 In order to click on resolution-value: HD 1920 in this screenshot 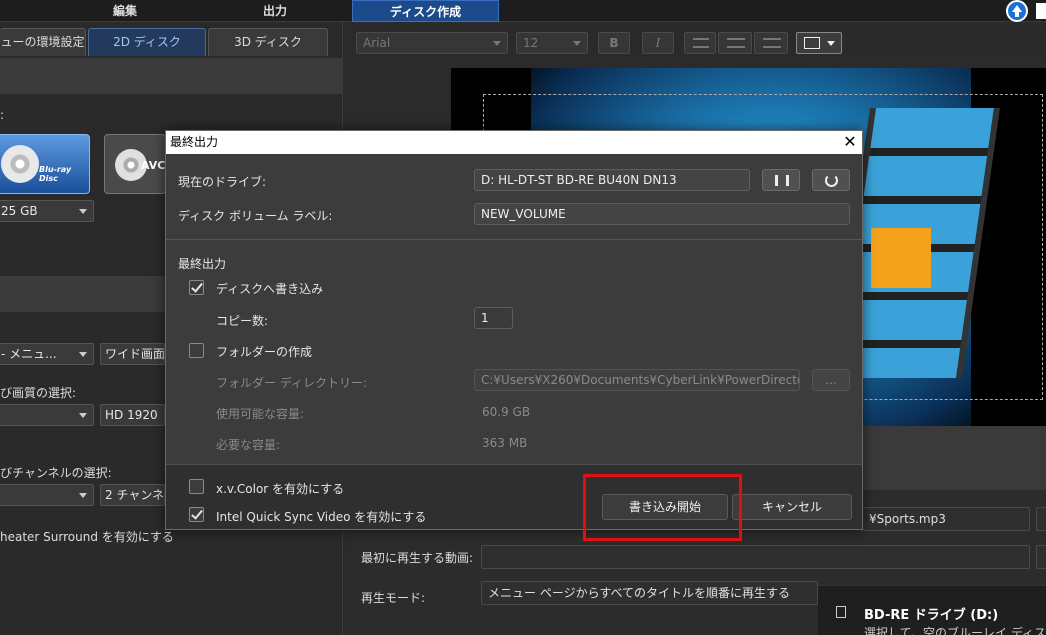, I will do `click(131, 415)`.